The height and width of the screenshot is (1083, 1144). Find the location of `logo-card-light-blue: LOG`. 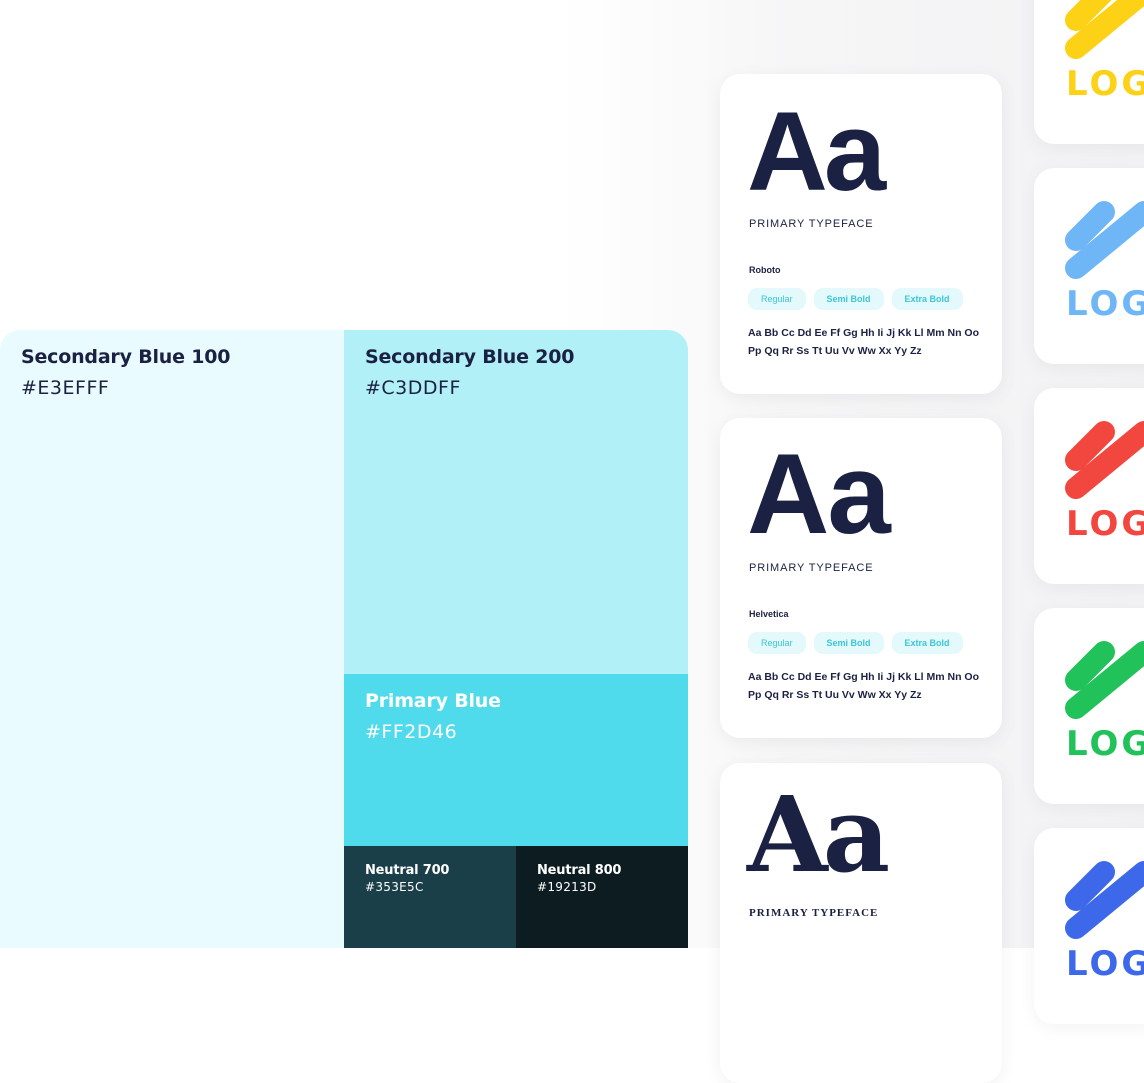

logo-card-light-blue: LOG is located at coordinates (1089, 266).